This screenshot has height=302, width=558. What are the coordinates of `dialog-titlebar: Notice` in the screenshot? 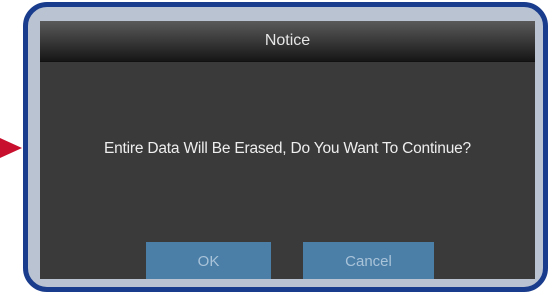 It's located at (287, 41).